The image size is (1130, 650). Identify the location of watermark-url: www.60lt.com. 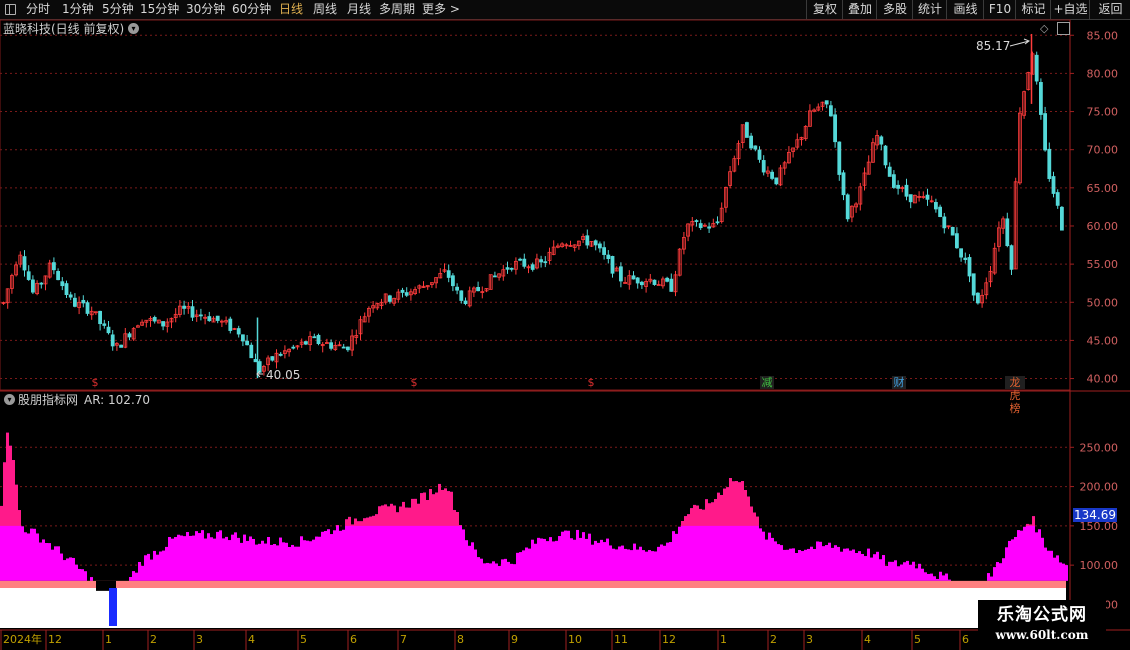
(1042, 635).